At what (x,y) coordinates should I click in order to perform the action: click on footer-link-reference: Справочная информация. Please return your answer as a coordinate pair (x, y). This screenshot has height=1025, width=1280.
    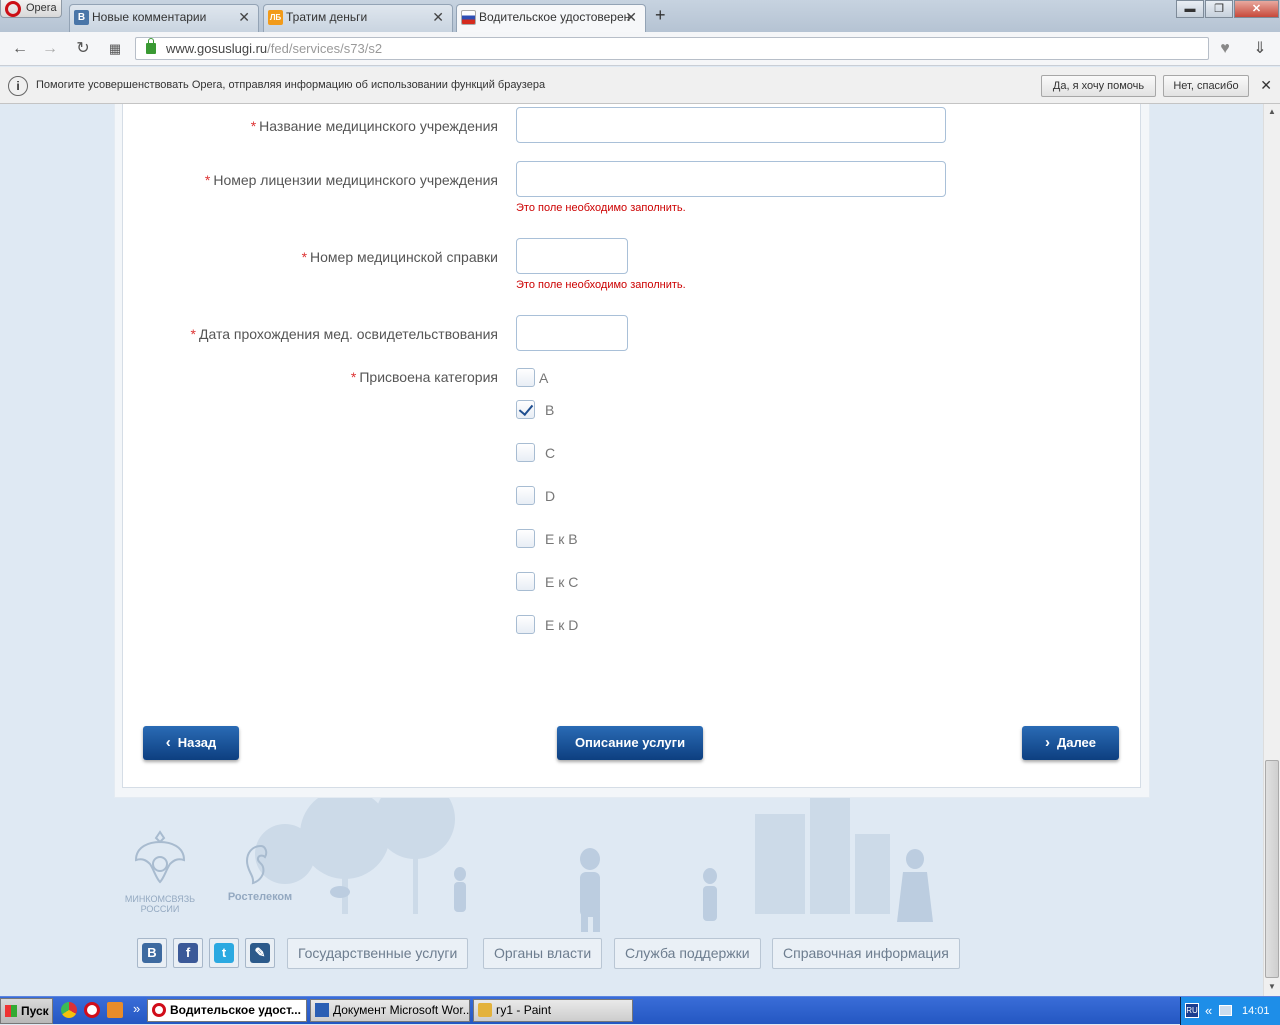
    Looking at the image, I should click on (866, 953).